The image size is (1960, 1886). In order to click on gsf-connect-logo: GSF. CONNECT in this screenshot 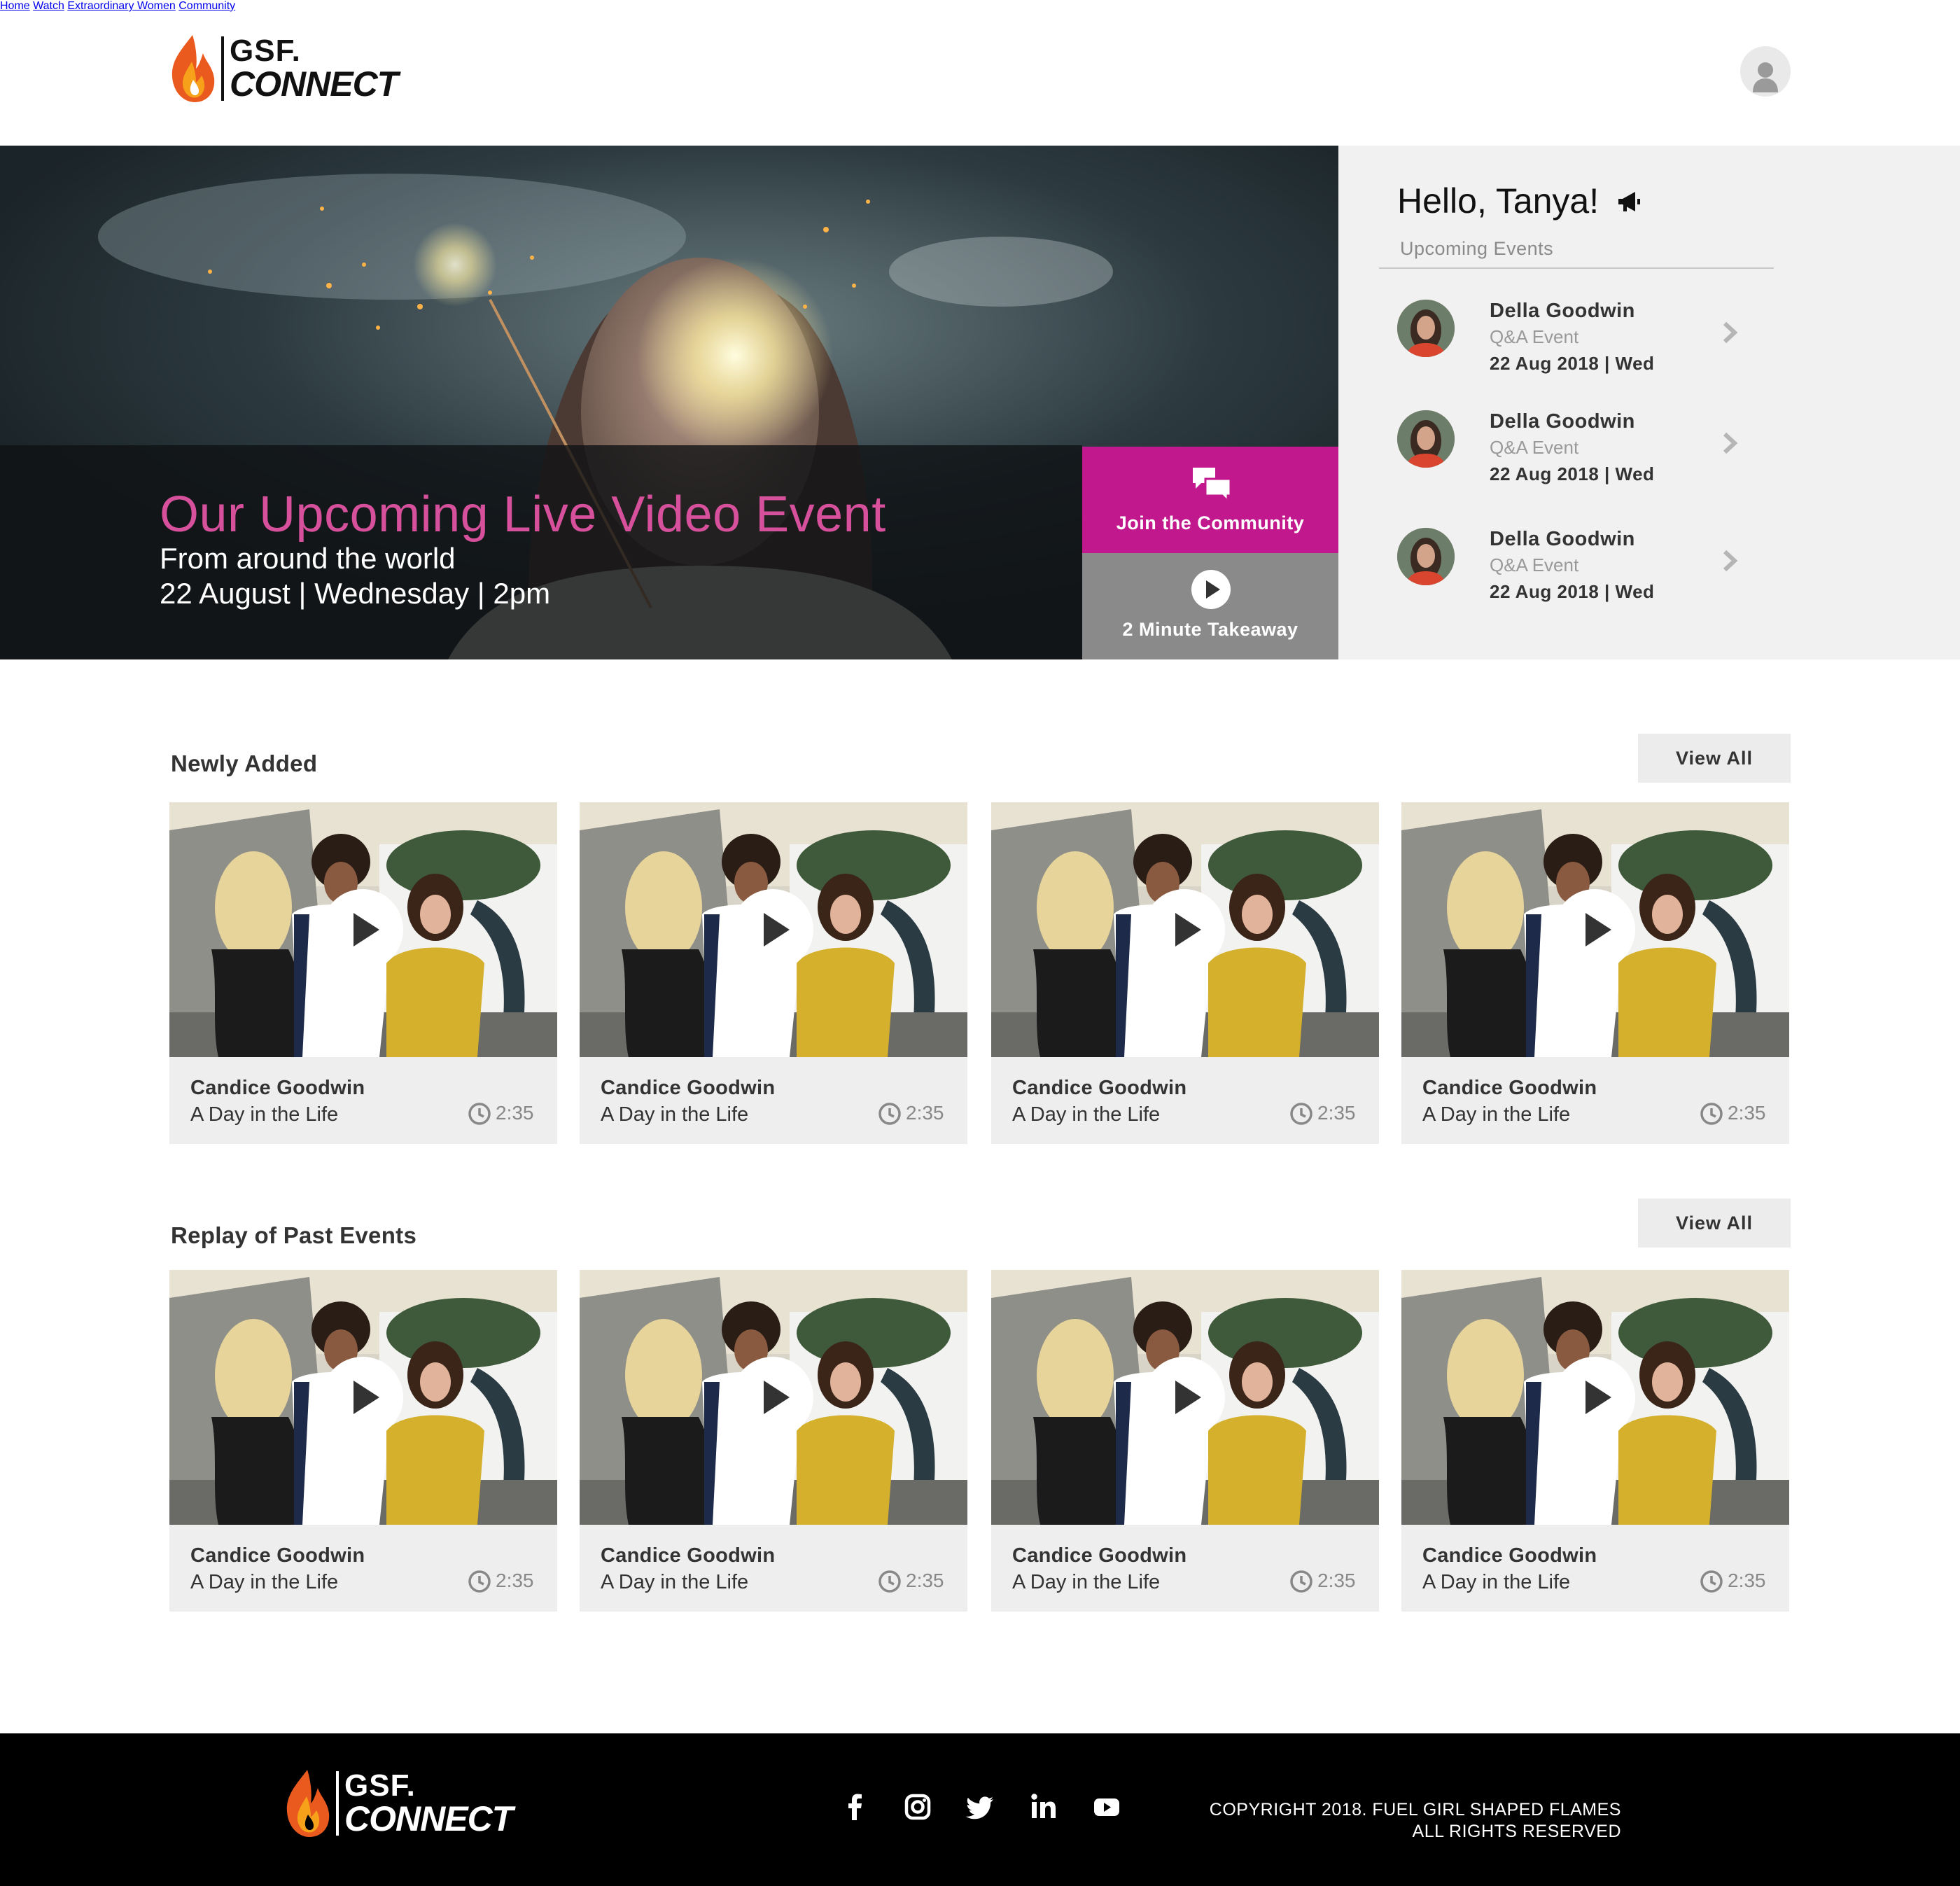, I will do `click(283, 69)`.